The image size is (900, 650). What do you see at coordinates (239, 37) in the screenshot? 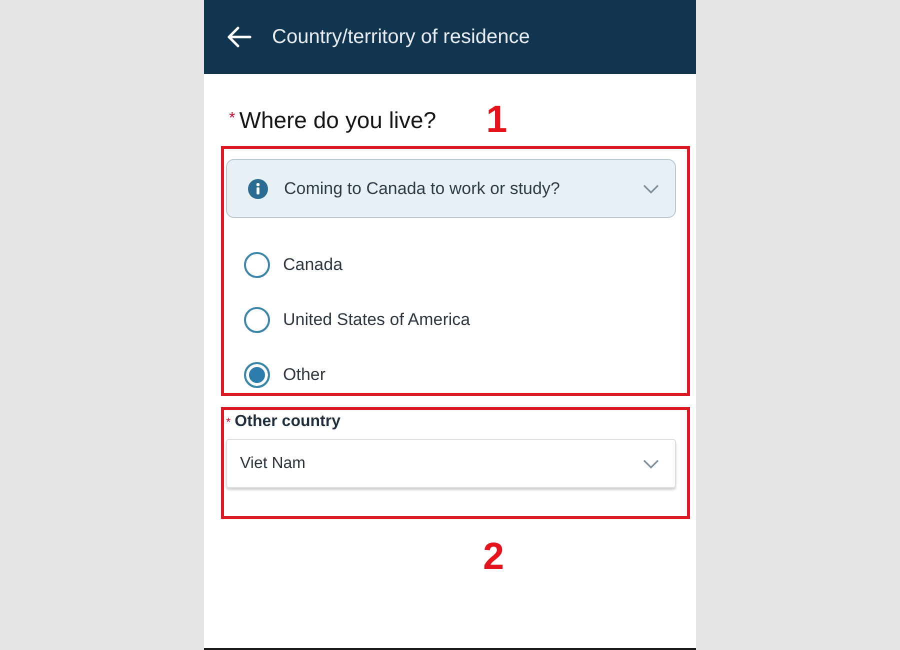
I see `back-arrow-icon` at bounding box center [239, 37].